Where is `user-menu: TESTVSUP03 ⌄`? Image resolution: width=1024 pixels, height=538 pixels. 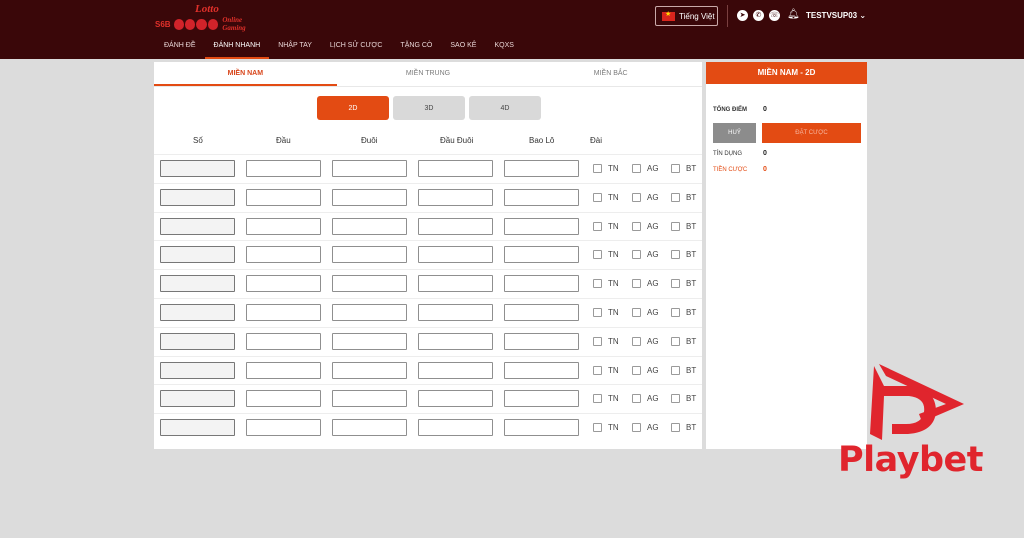
user-menu: TESTVSUP03 ⌄ is located at coordinates (836, 15).